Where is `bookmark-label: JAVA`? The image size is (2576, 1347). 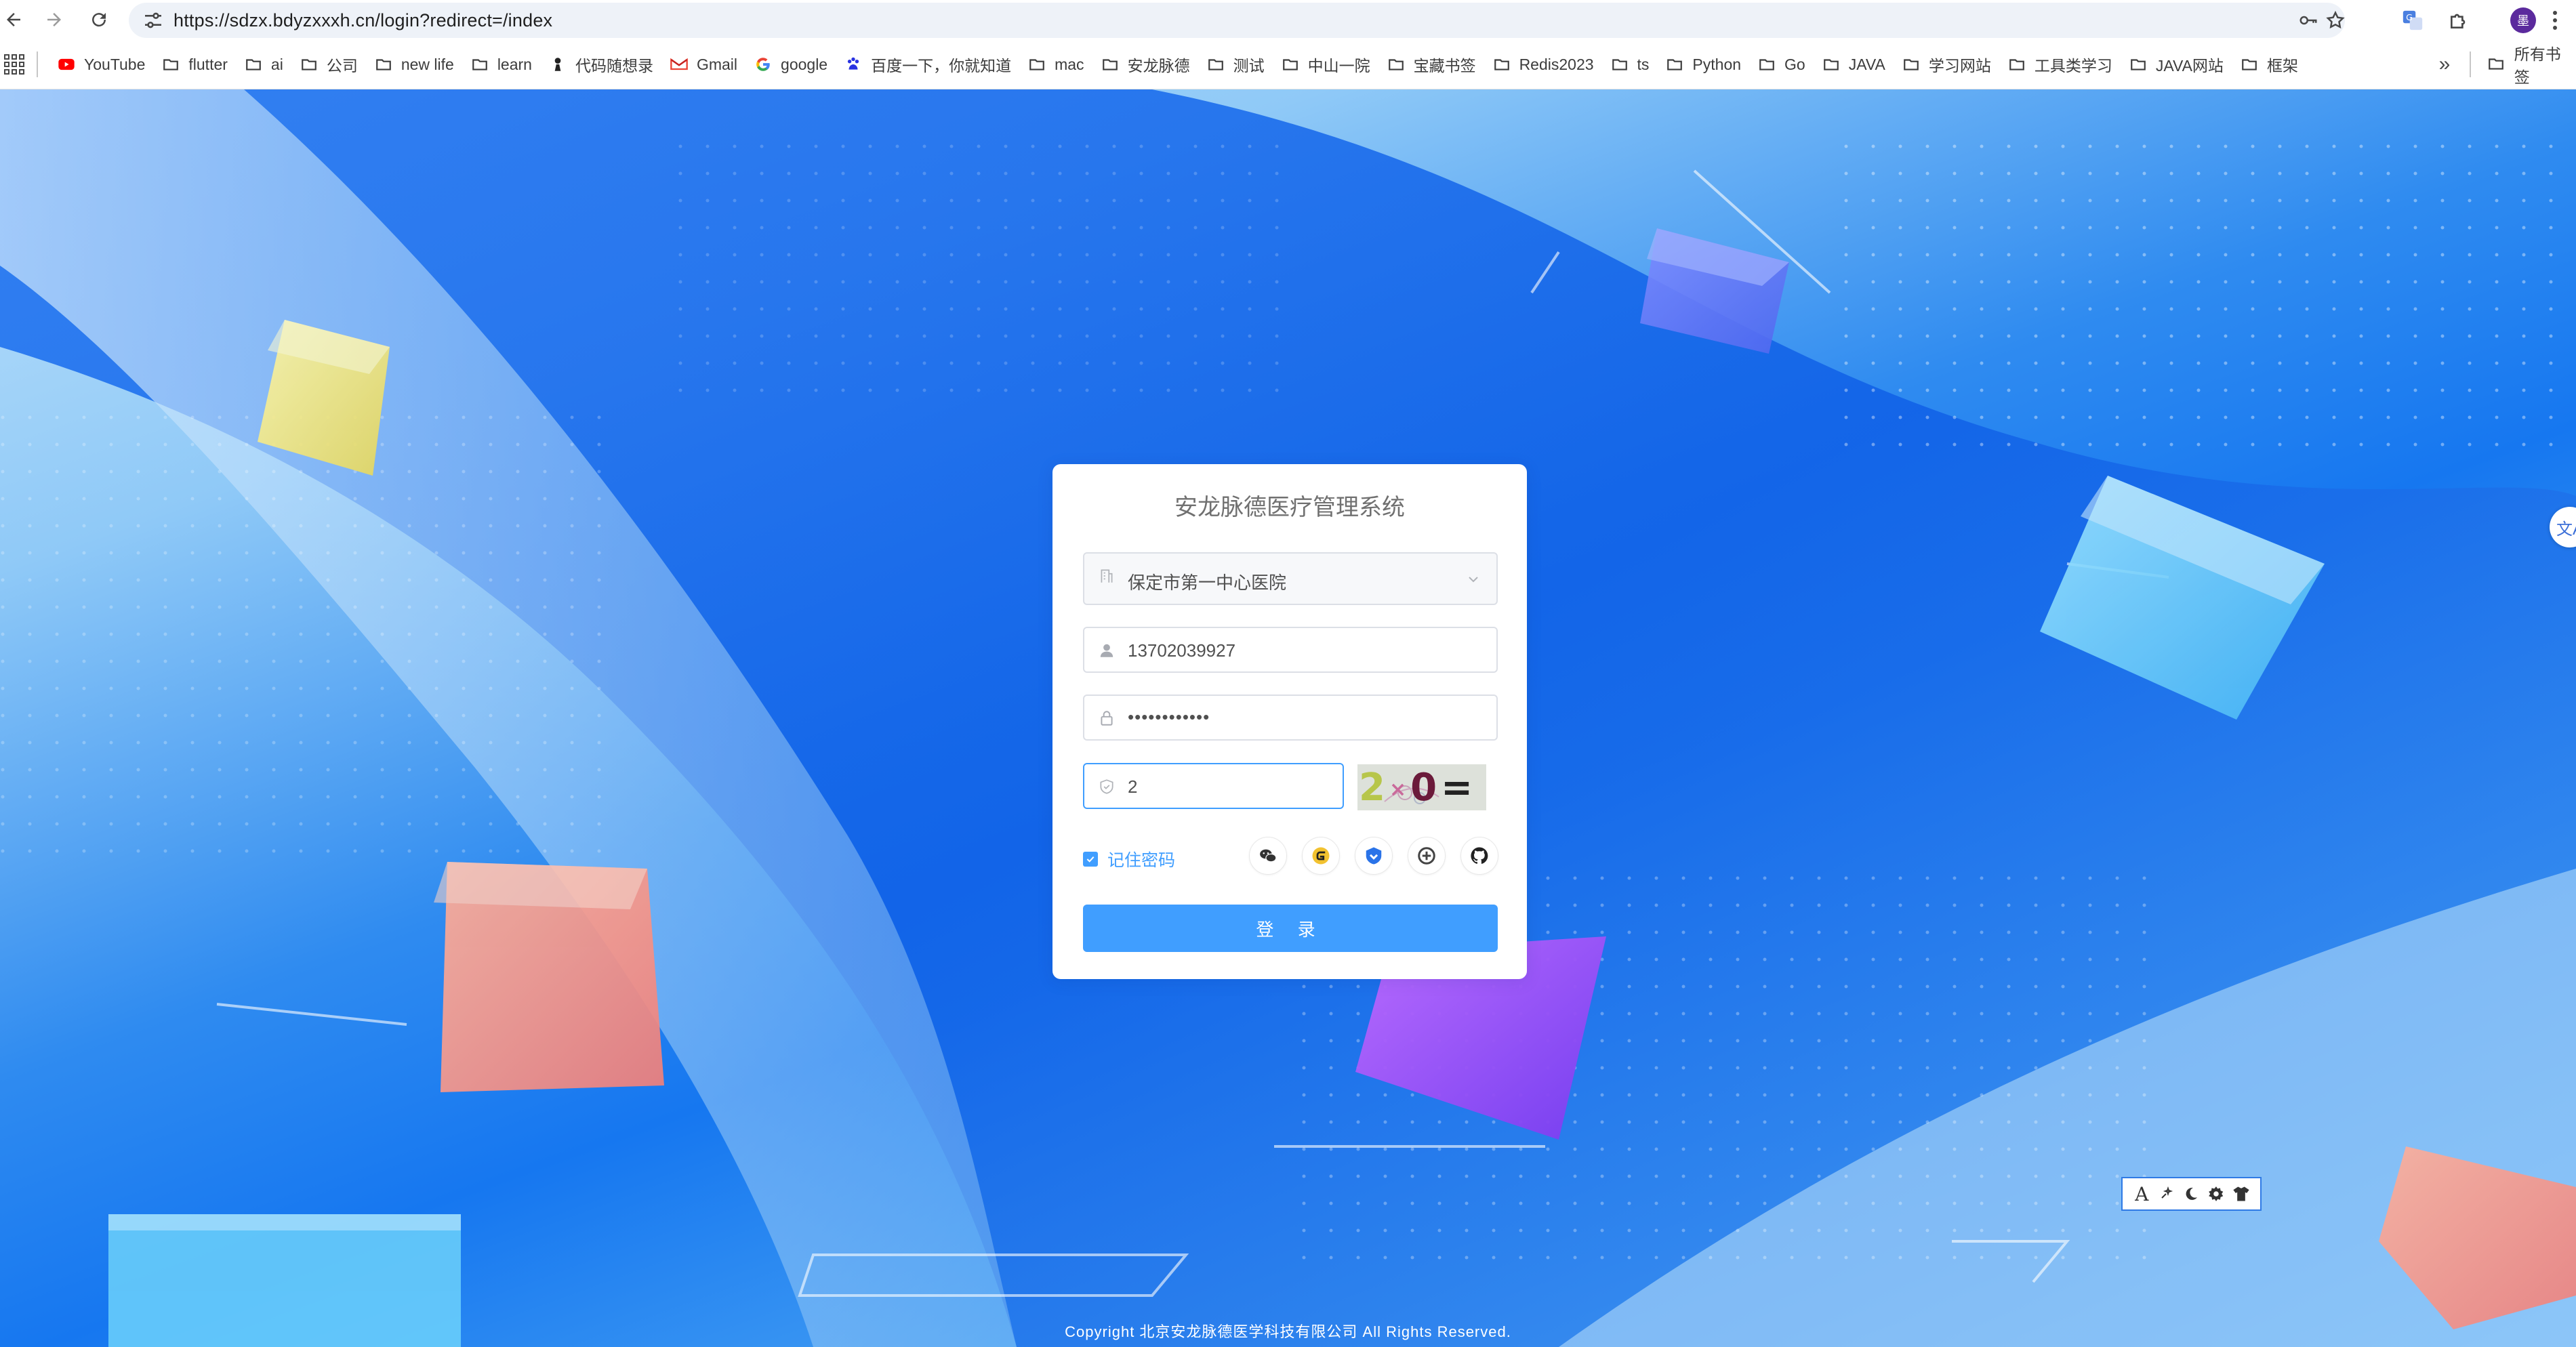 bookmark-label: JAVA is located at coordinates (1866, 64).